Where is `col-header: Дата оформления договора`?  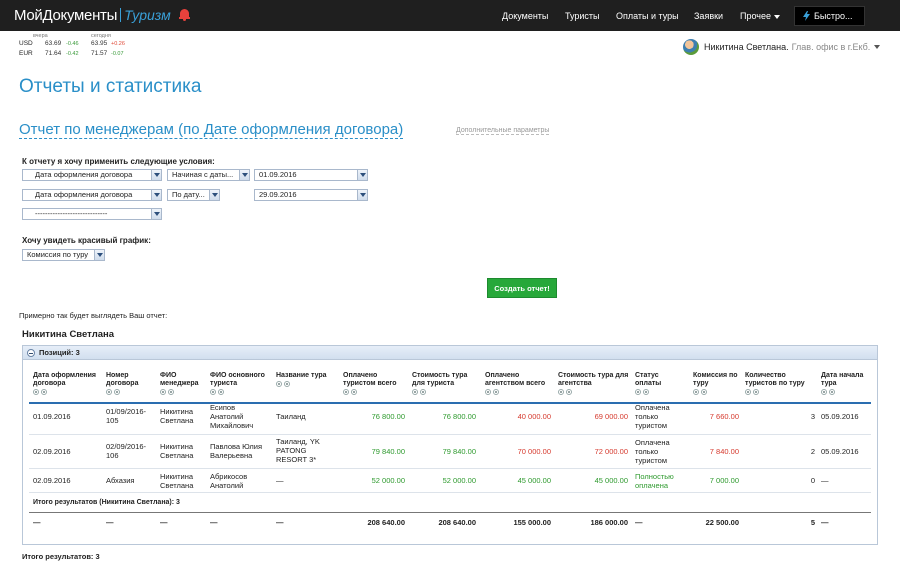
col-header: Дата оформления договора is located at coordinates (66, 384).